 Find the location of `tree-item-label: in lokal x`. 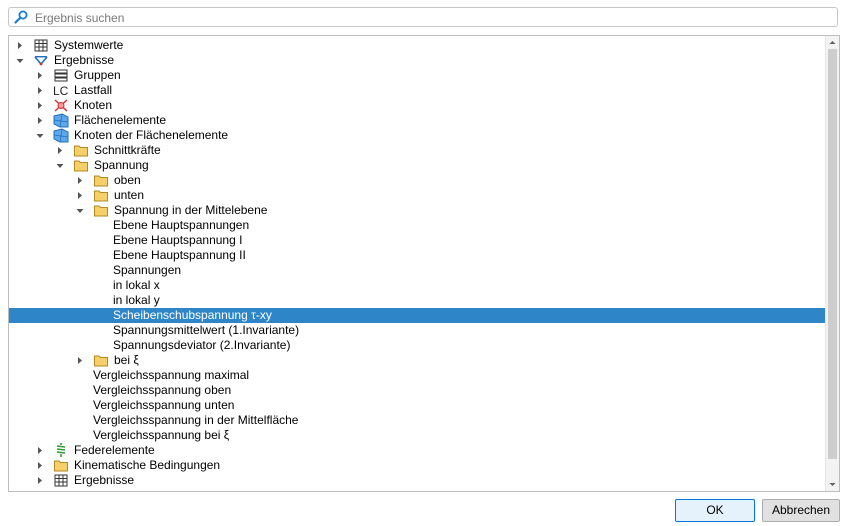

tree-item-label: in lokal x is located at coordinates (136, 285).